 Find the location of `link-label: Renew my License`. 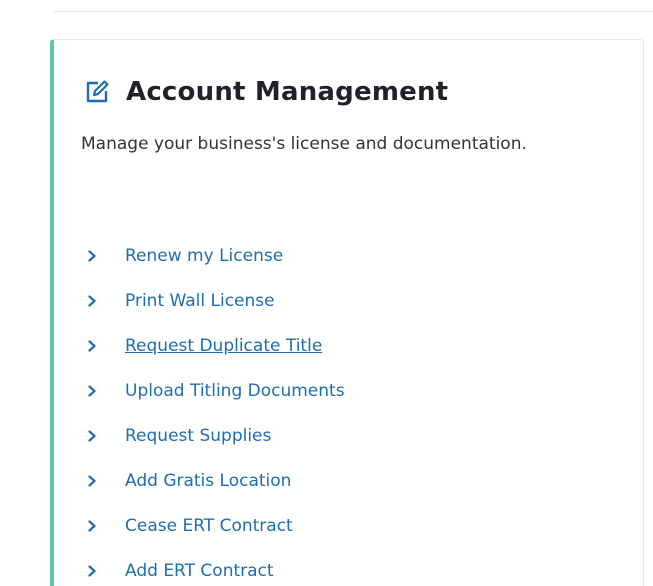

link-label: Renew my License is located at coordinates (204, 256).